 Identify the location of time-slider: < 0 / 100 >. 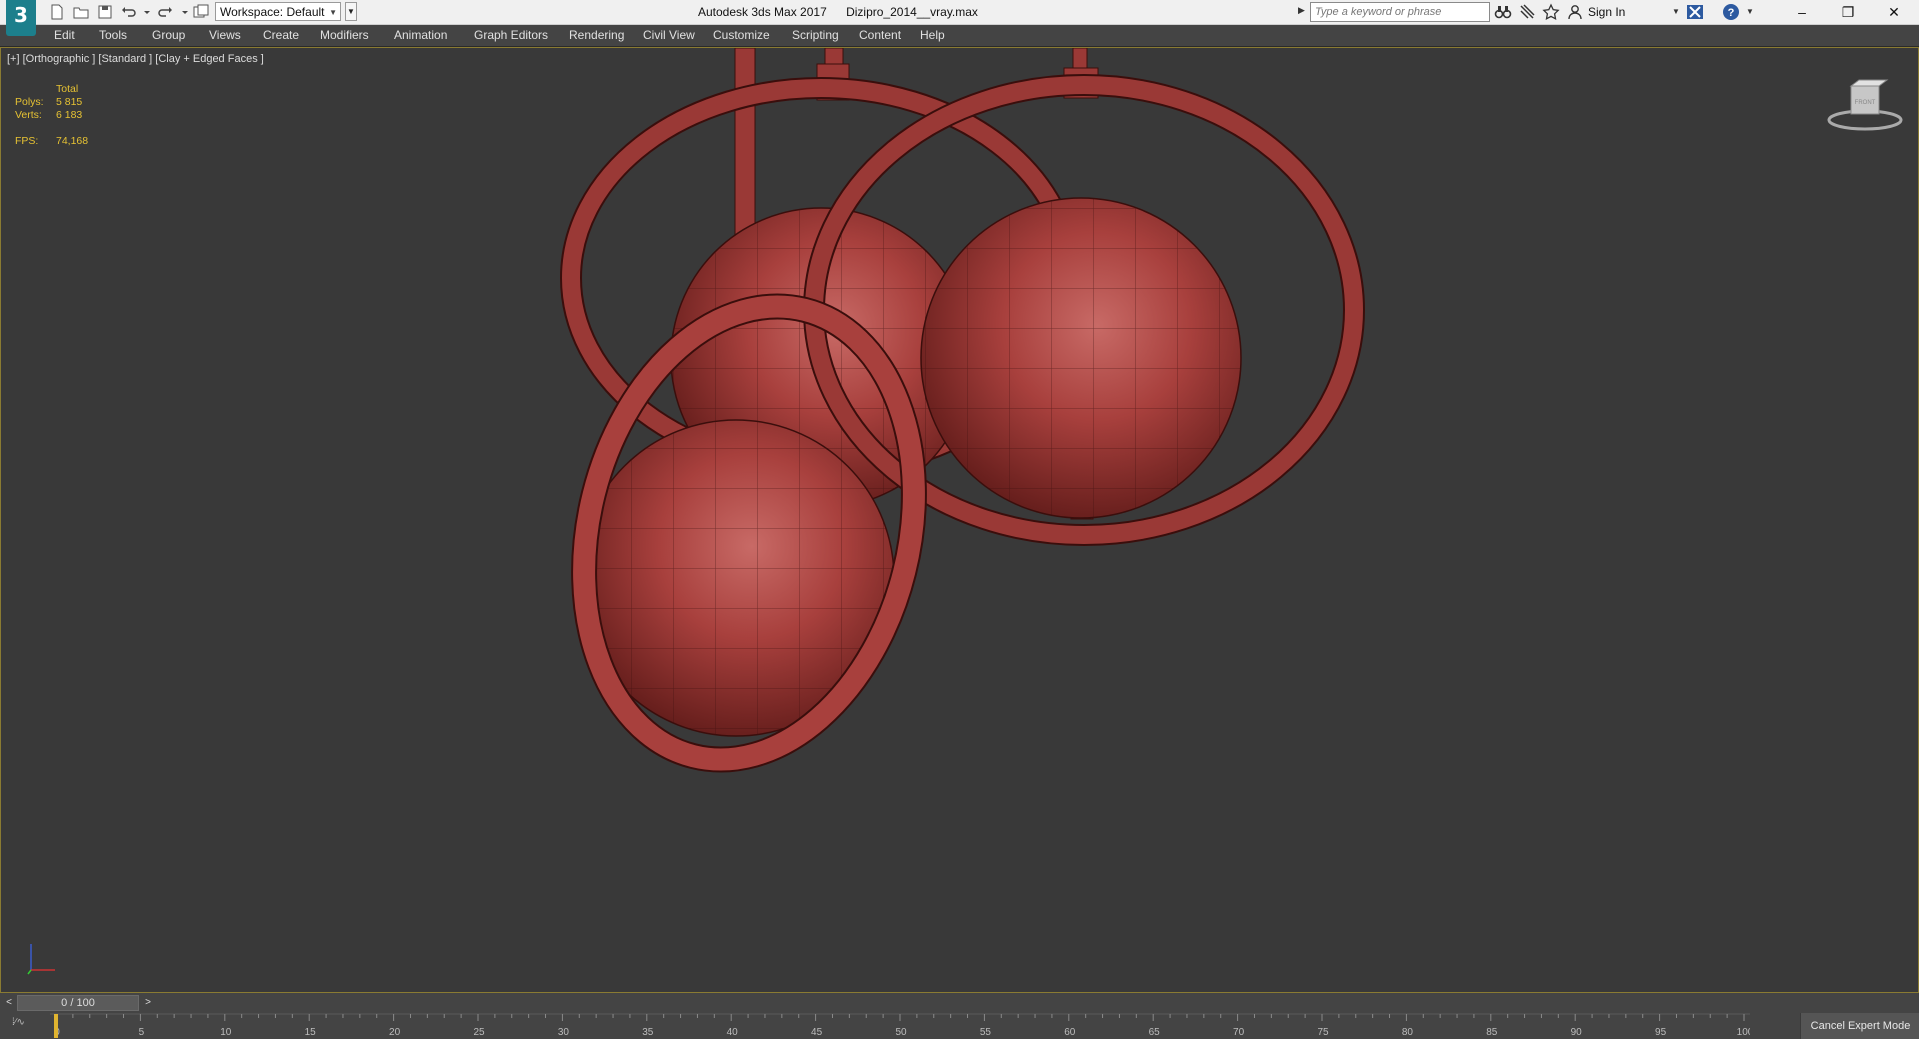
(959, 1003).